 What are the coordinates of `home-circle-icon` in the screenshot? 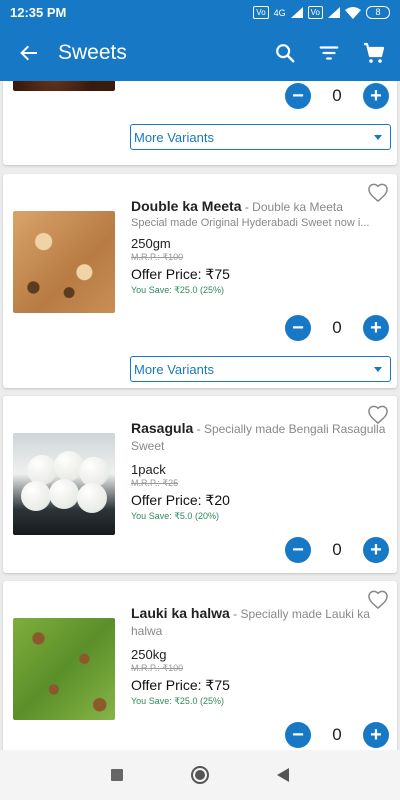 It's located at (200, 775).